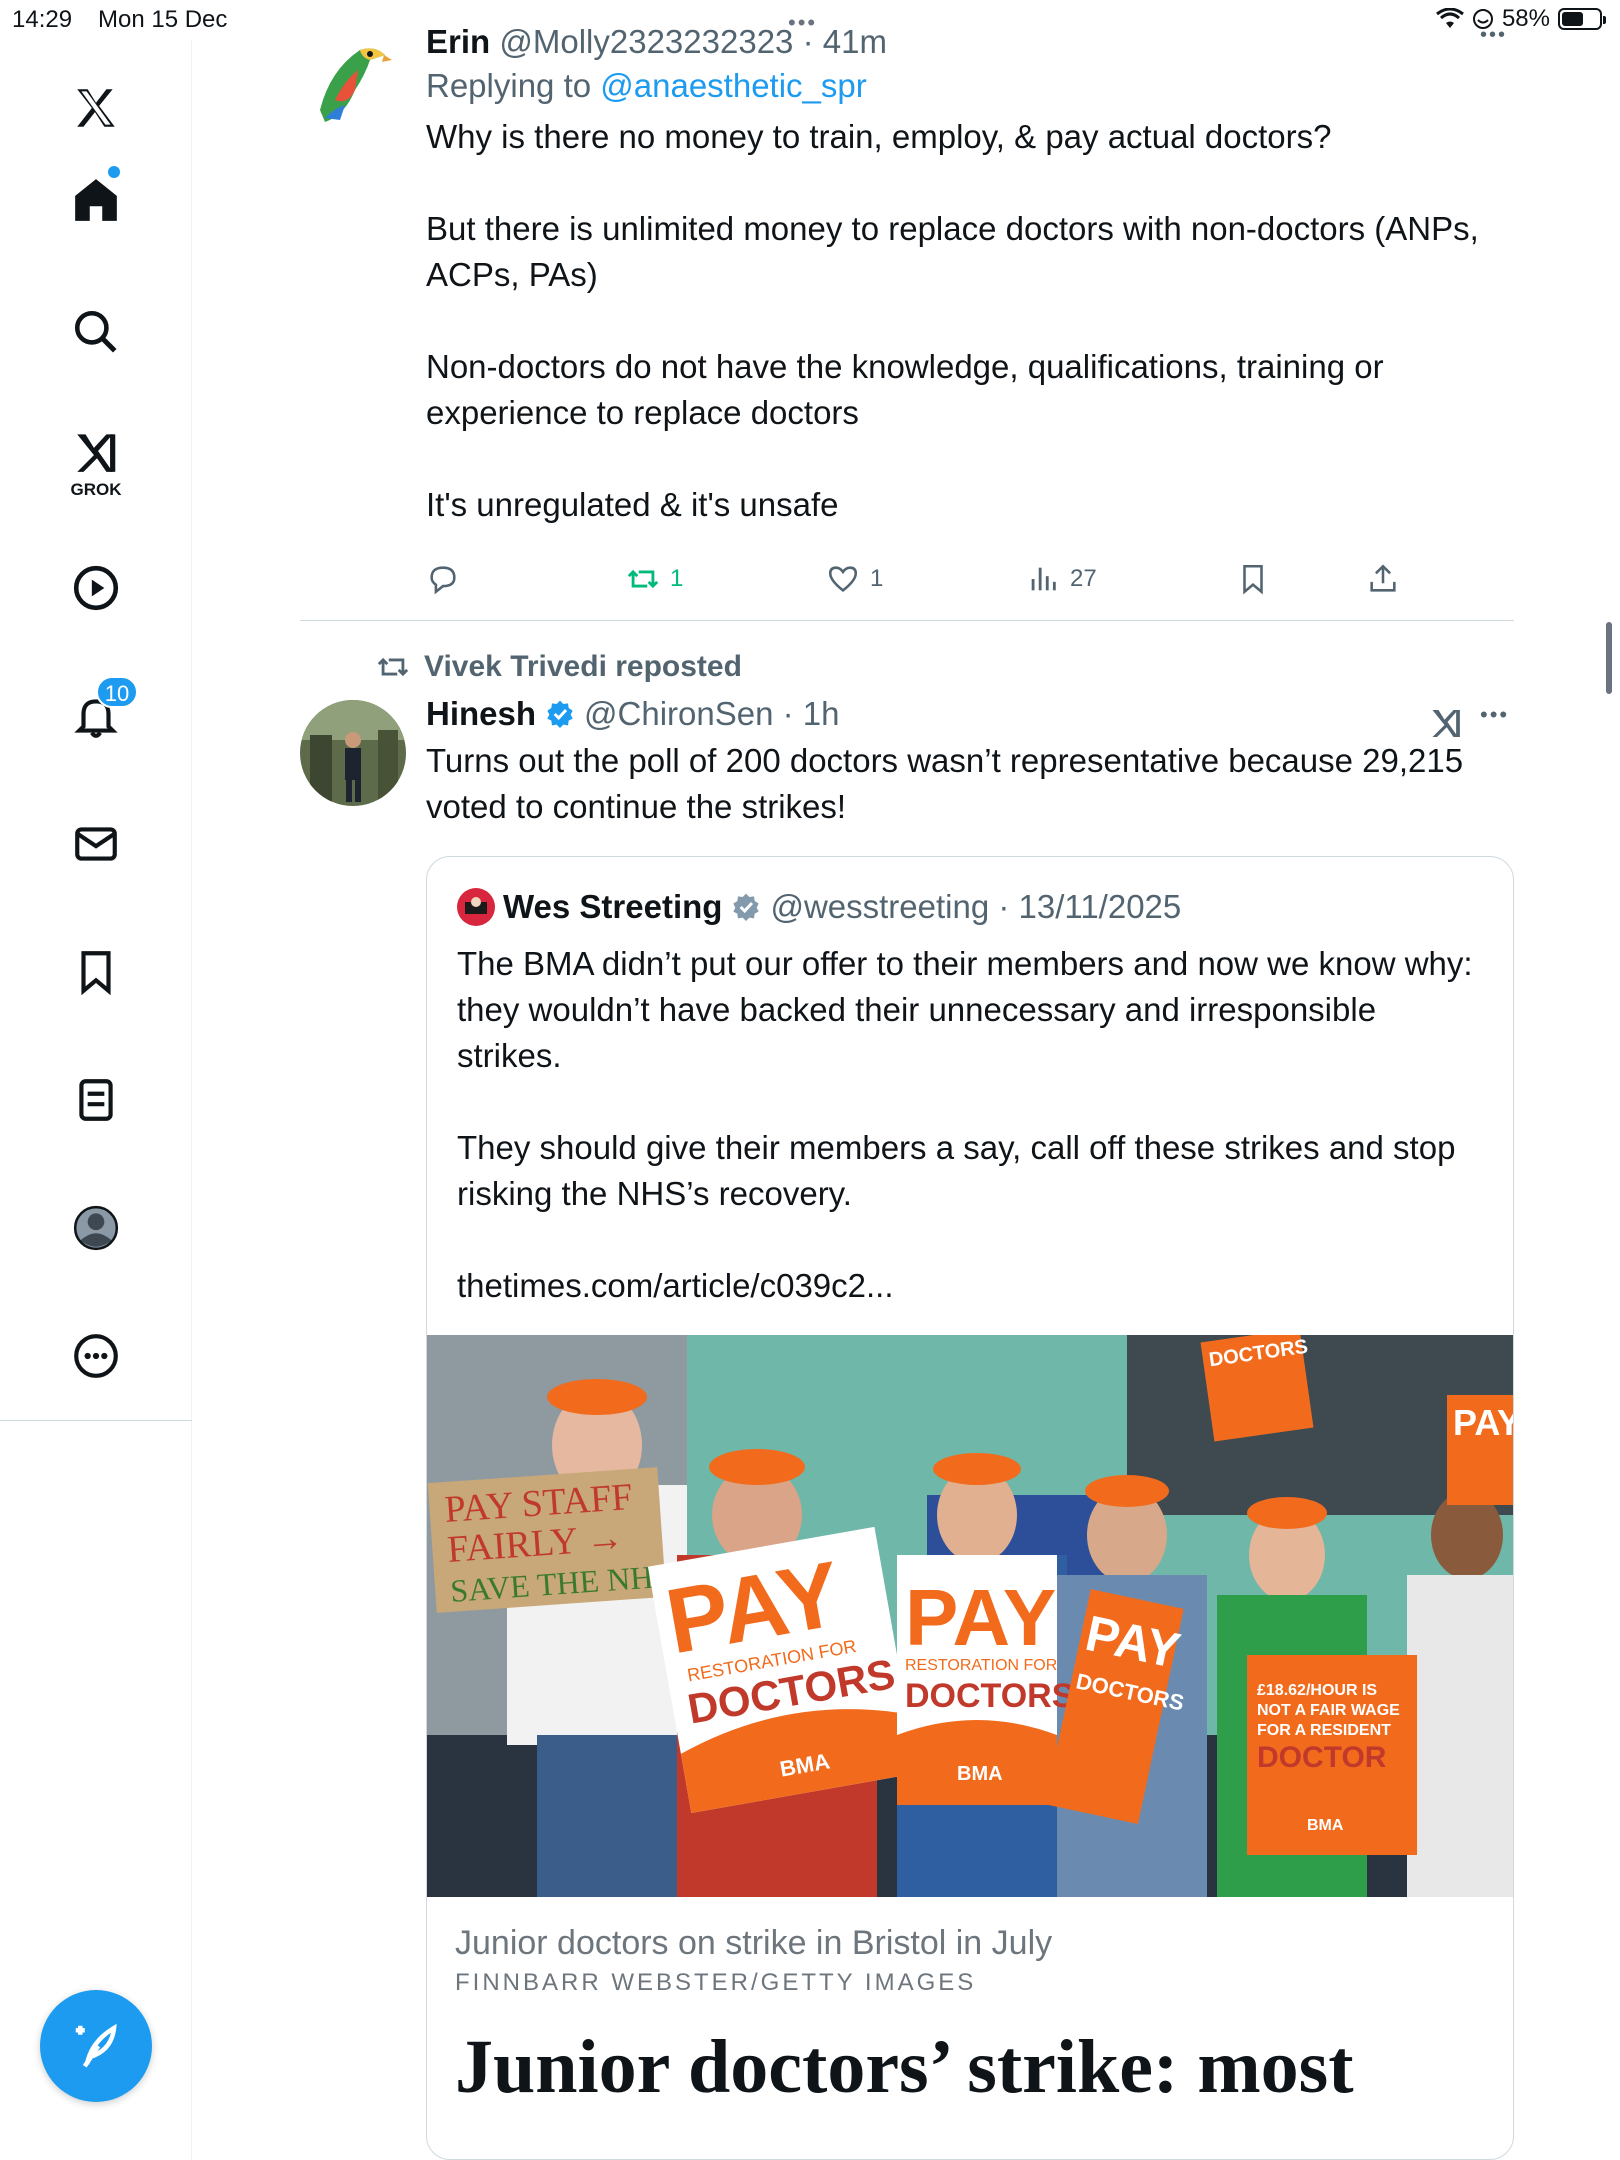 This screenshot has width=1620, height=2160. Describe the element at coordinates (1322, 1757) in the screenshot. I see `sign-wage-line4: DOCTOR` at that location.